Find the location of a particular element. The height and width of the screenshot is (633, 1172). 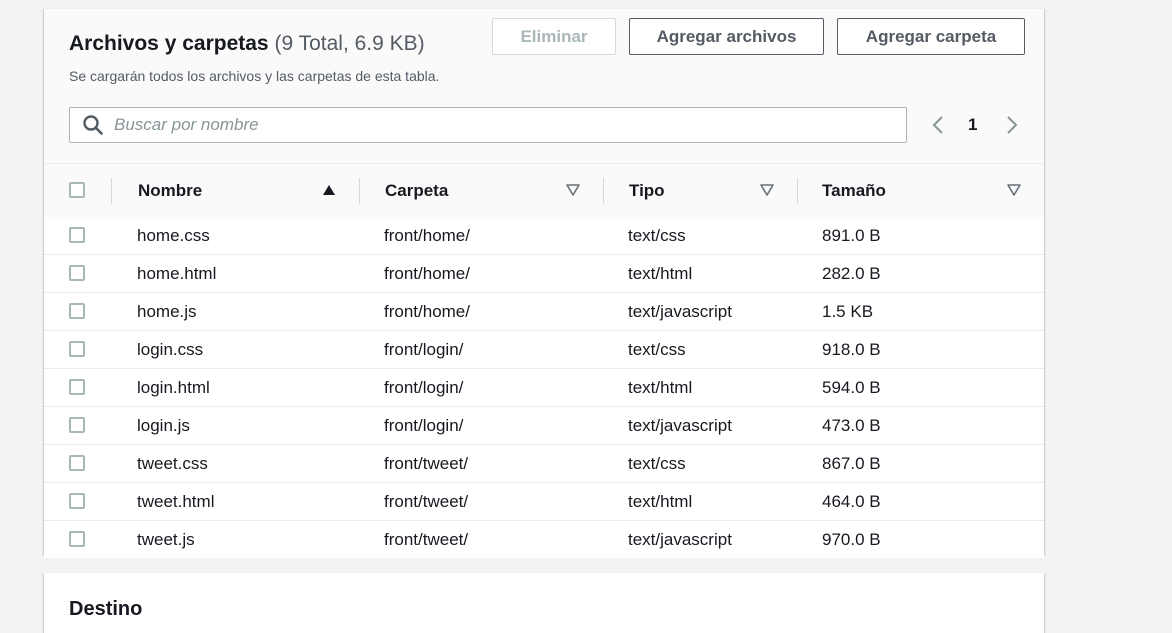

cell-size: 473.0 B is located at coordinates (851, 425).